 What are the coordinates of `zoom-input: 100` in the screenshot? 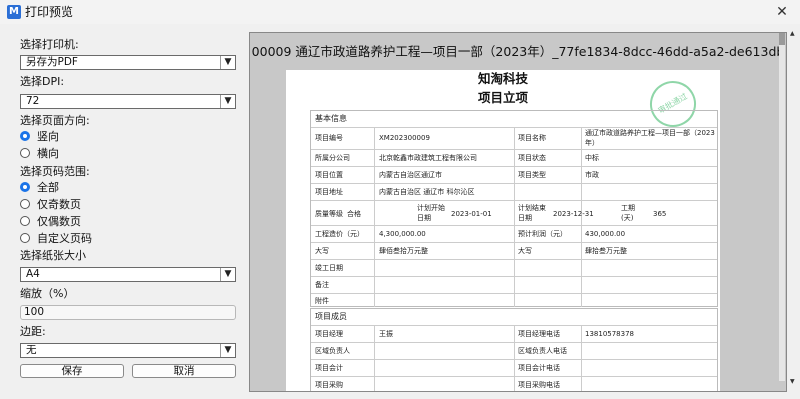 It's located at (128, 312).